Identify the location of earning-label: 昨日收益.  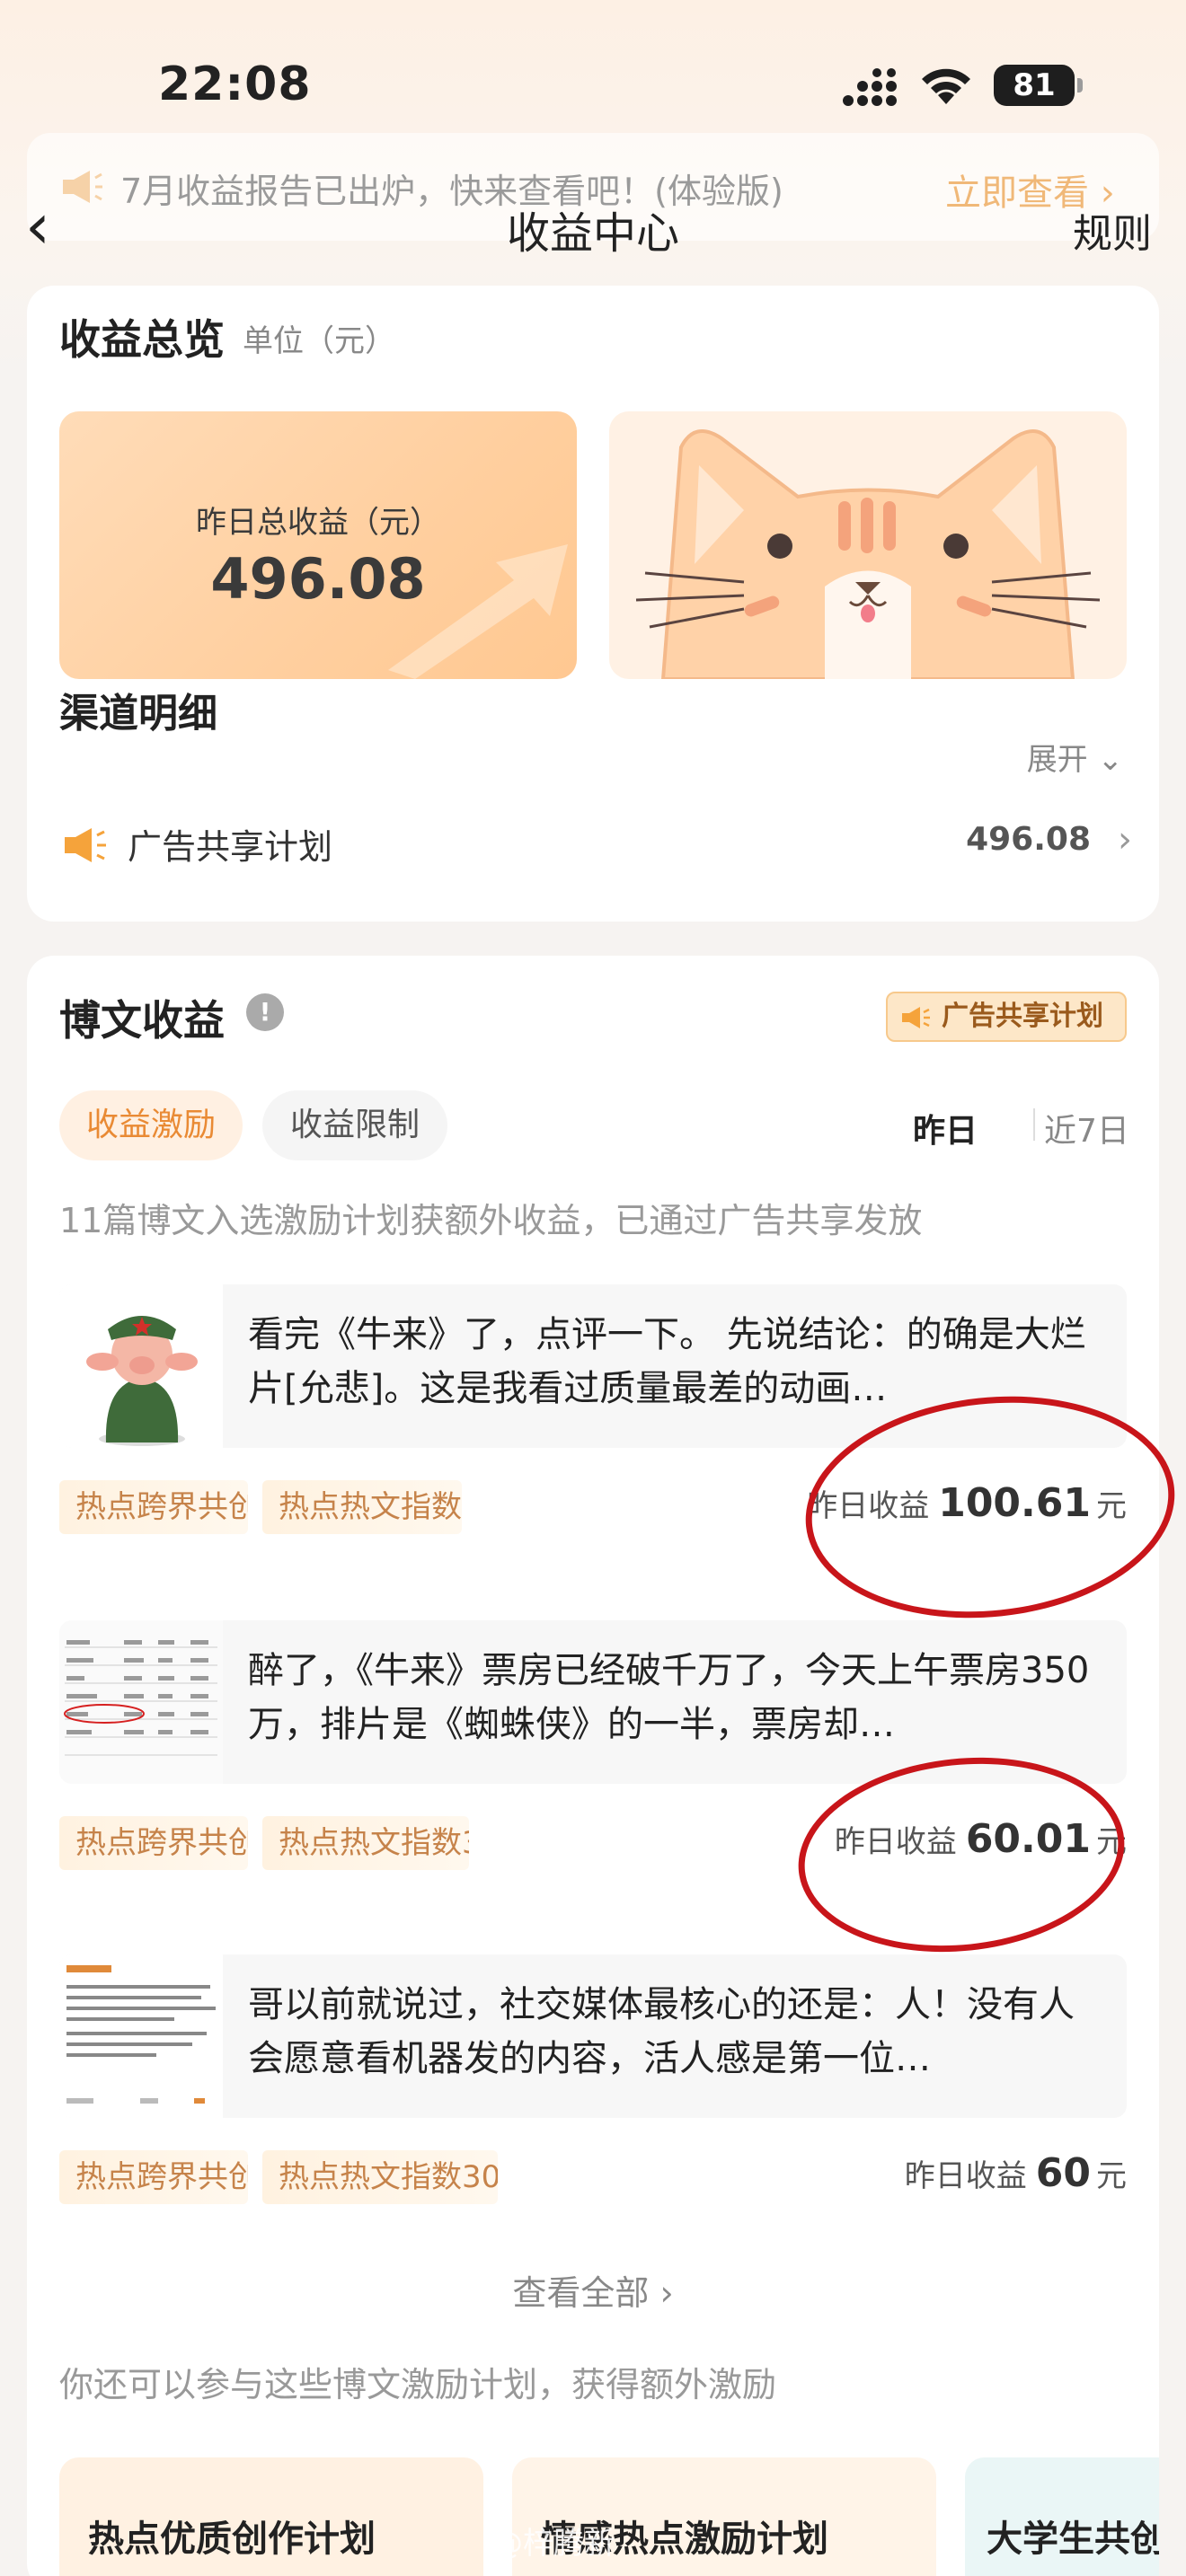
(965, 2176).